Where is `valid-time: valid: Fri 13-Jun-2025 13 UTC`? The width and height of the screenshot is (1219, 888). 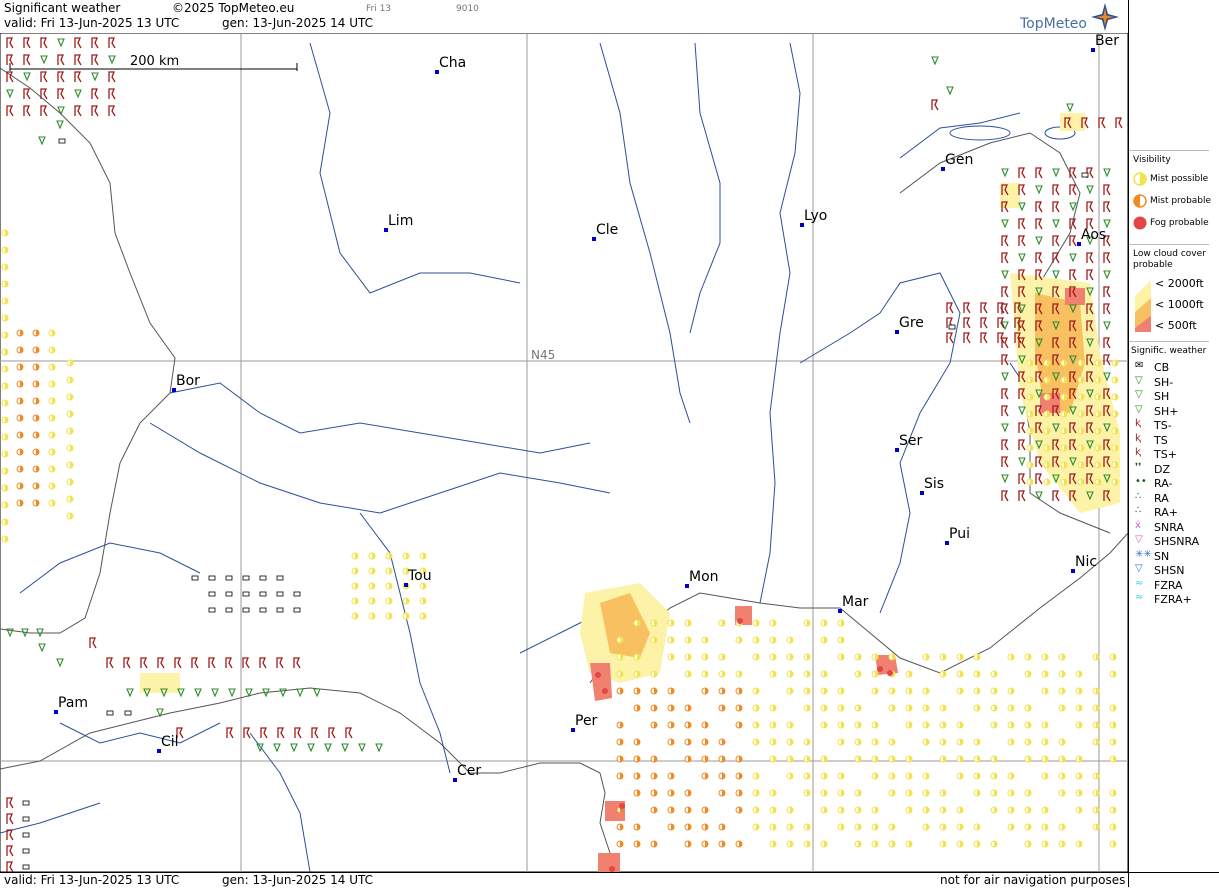
valid-time: valid: Fri 13-Jun-2025 13 UTC is located at coordinates (92, 23).